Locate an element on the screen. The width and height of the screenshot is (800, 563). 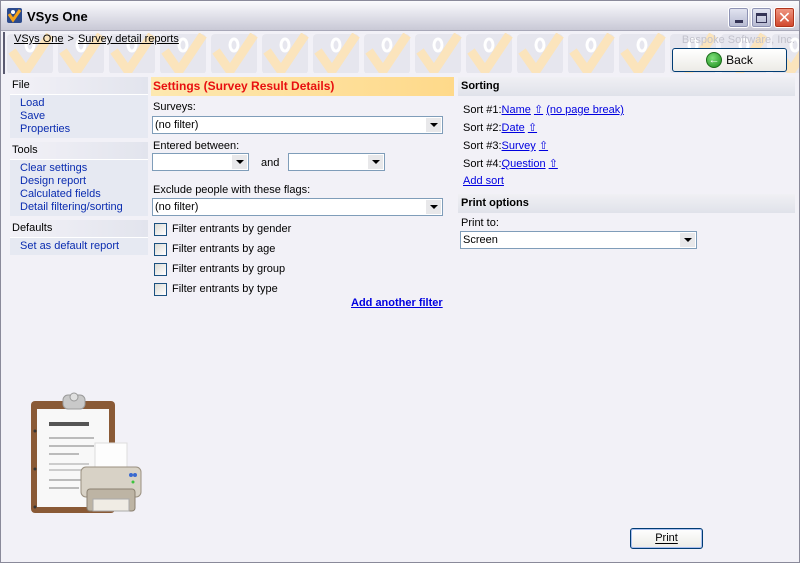
checkbox-label: Filter entrants by age is located at coordinates (224, 249).